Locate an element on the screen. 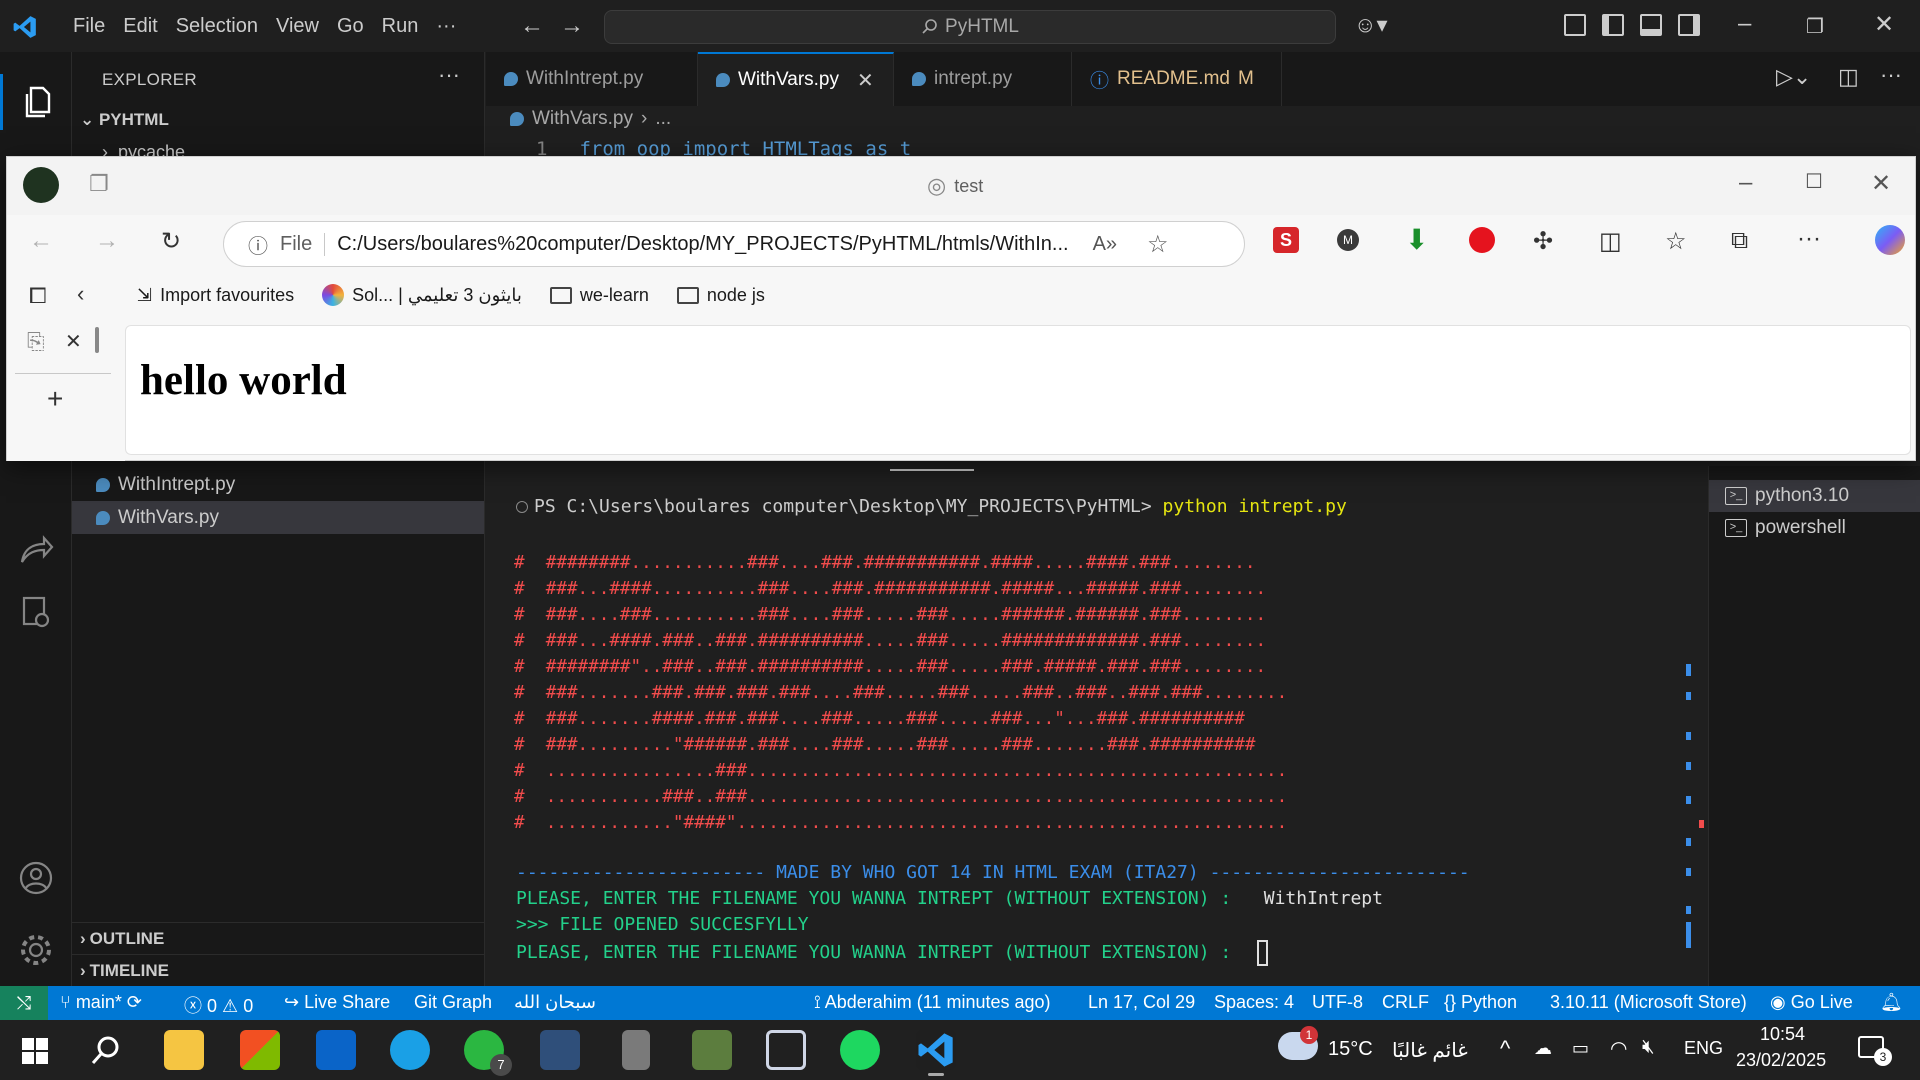 This screenshot has width=1920, height=1080. settings-more-icon: ··· is located at coordinates (1809, 239).